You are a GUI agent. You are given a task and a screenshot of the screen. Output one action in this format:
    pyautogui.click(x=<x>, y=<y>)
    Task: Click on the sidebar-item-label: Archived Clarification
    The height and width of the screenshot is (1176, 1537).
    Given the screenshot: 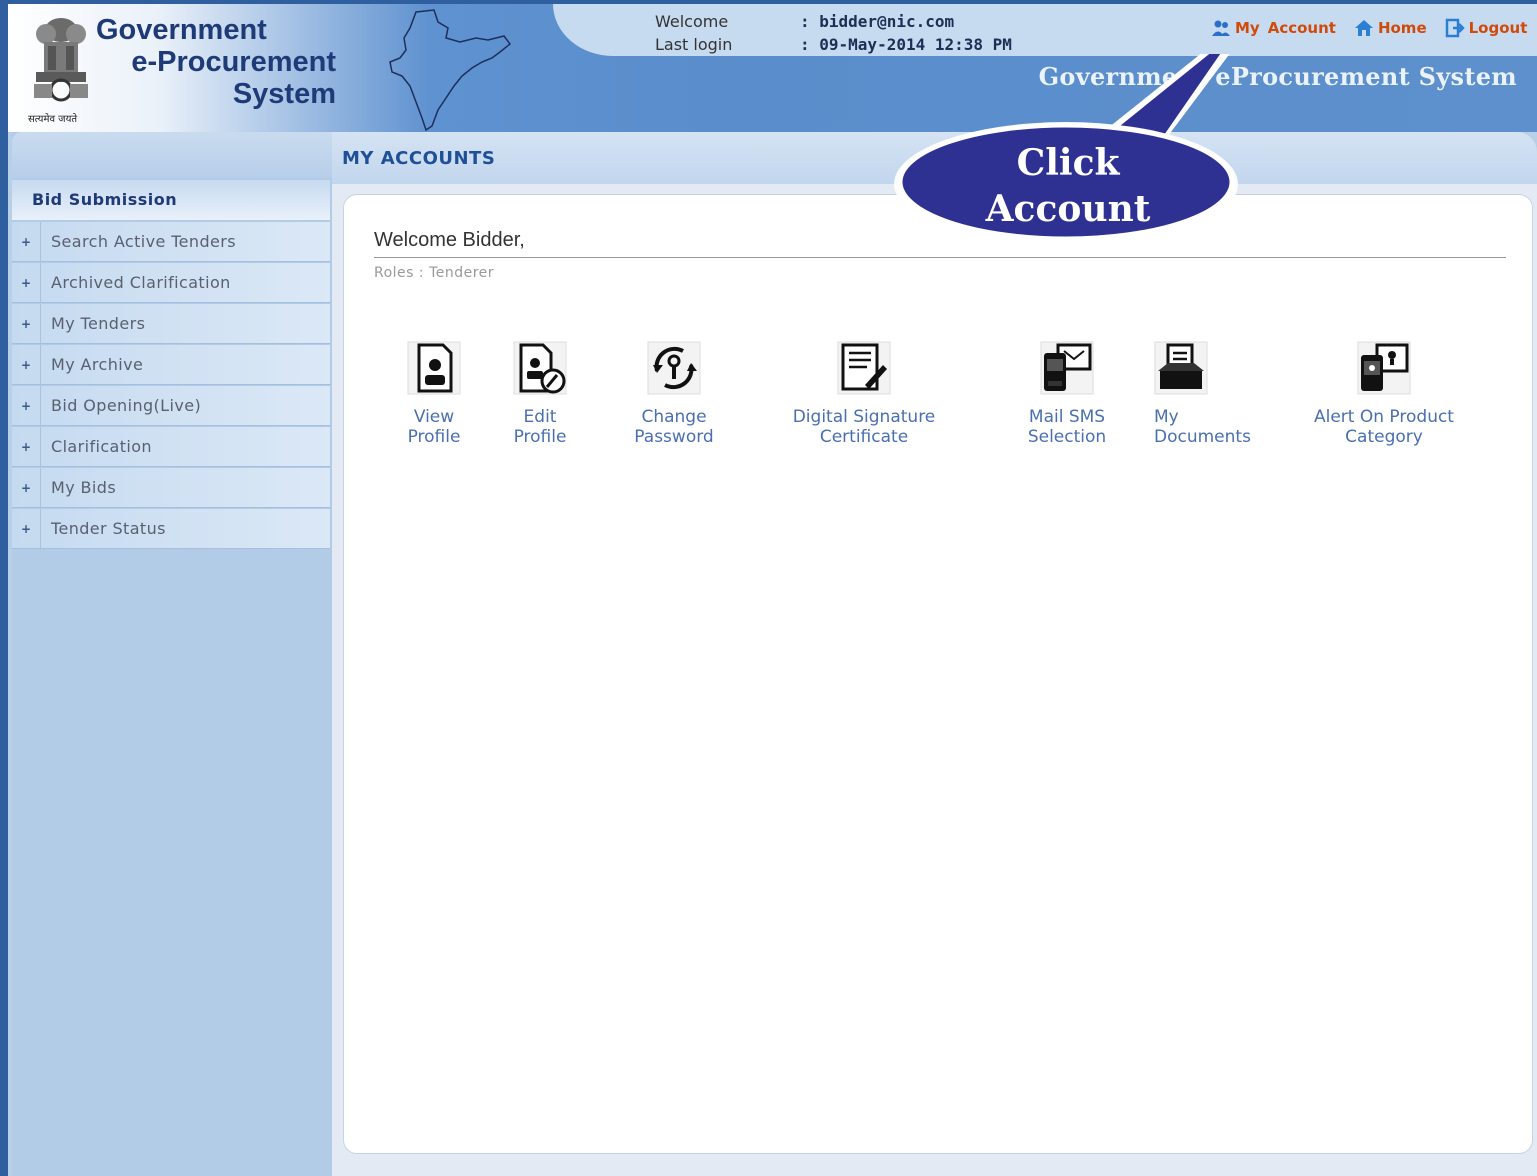 What is the action you would take?
    pyautogui.click(x=141, y=282)
    